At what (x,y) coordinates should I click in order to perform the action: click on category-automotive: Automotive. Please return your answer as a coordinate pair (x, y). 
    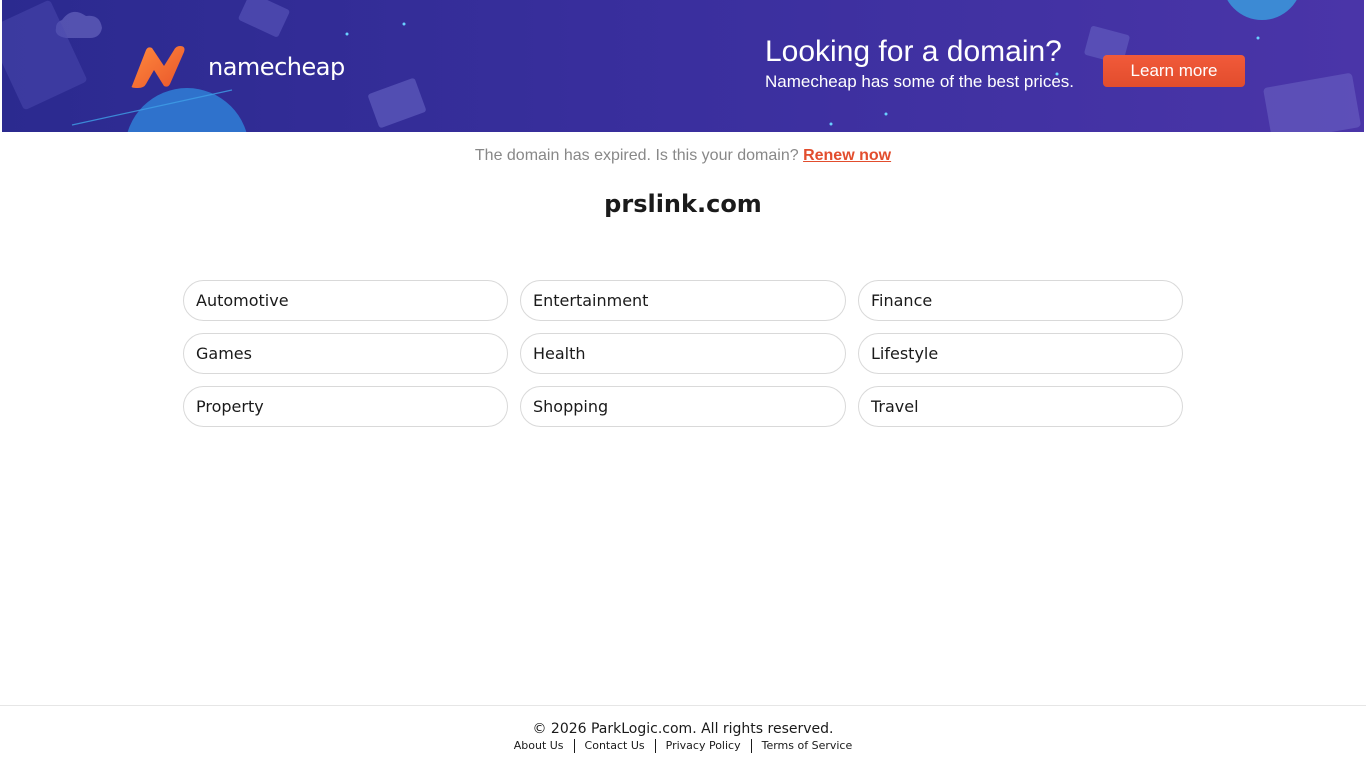
    Looking at the image, I should click on (345, 300).